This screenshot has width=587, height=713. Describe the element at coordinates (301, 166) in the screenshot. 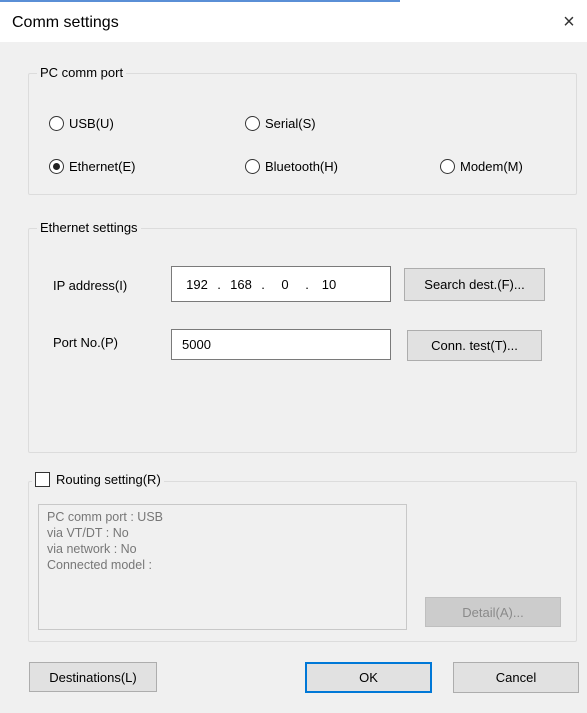

I see `radio-bluetooth-label: Bluetooth(H)` at that location.